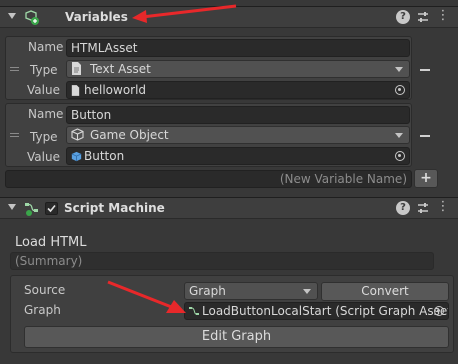 The image size is (458, 364). What do you see at coordinates (129, 135) in the screenshot?
I see `variable-type-value: Game Object` at bounding box center [129, 135].